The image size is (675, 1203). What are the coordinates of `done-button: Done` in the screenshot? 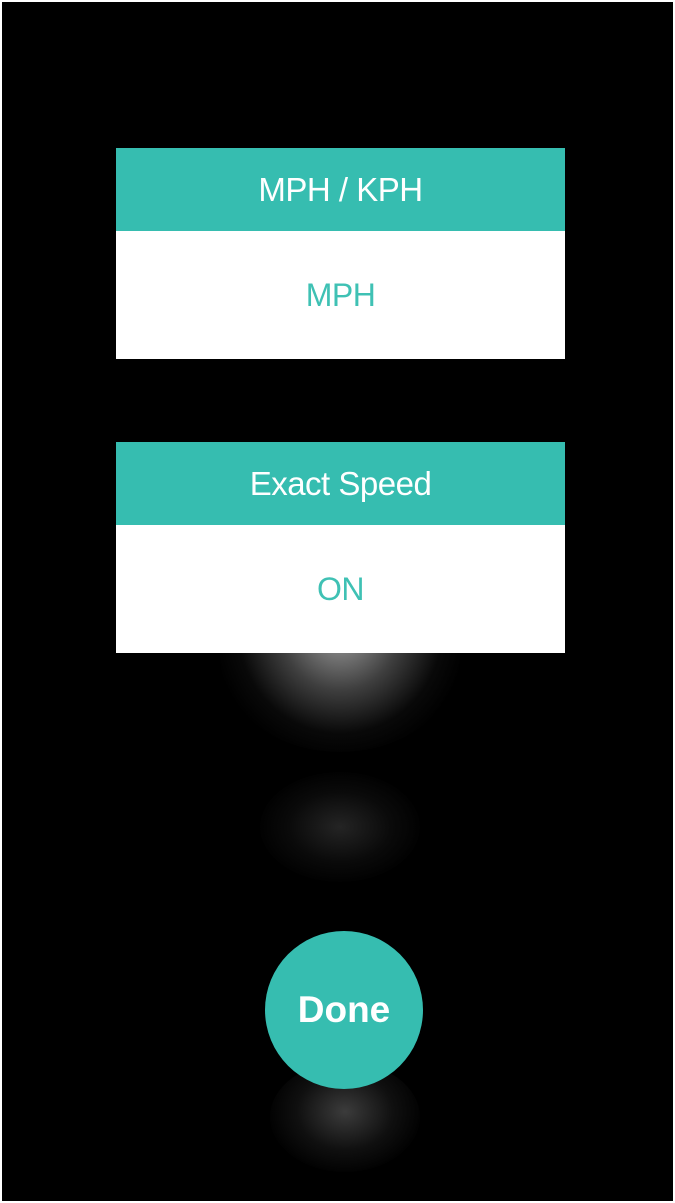 It's located at (344, 1010).